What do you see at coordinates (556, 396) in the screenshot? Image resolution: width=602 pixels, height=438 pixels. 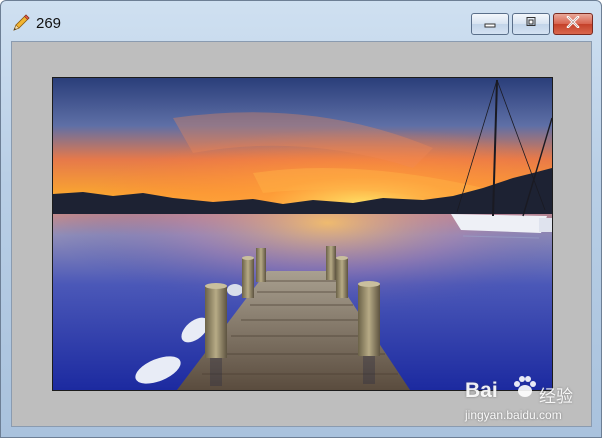 I see `watermark-brand-suffix: 经验` at bounding box center [556, 396].